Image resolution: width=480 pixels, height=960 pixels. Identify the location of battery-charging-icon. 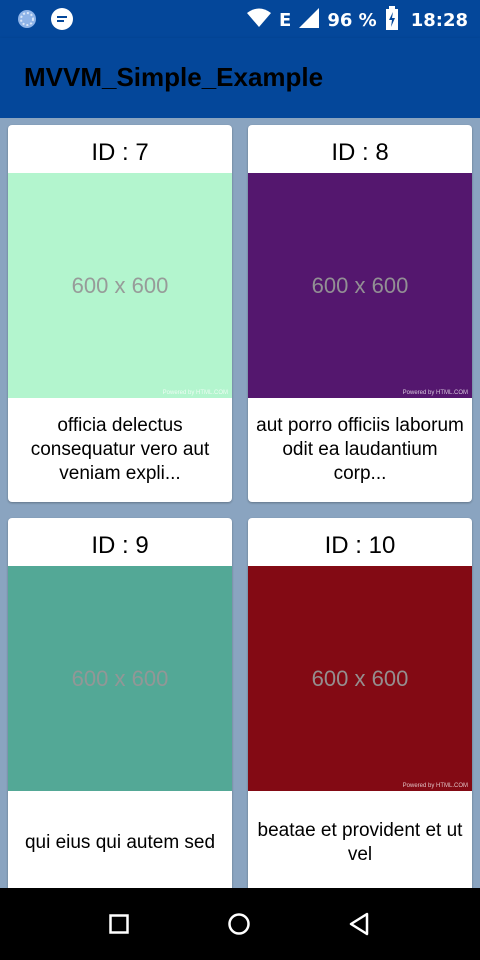
(392, 20).